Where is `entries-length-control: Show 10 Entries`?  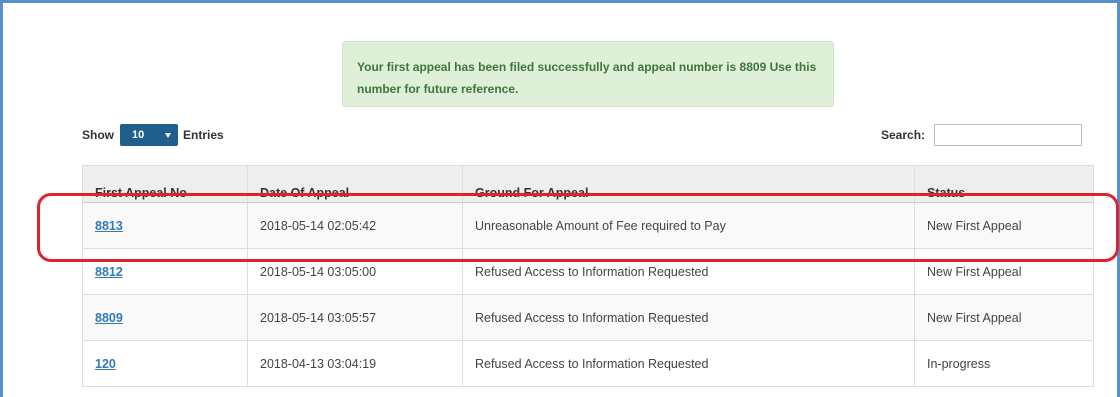 entries-length-control: Show 10 Entries is located at coordinates (153, 135).